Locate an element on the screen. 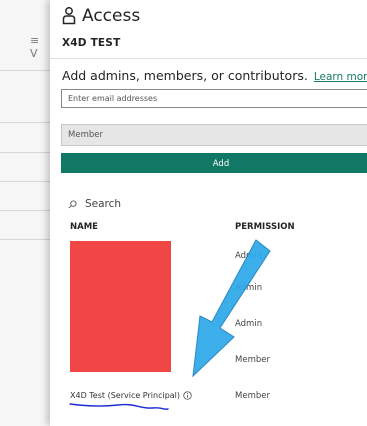  panel-title: Access is located at coordinates (111, 16).